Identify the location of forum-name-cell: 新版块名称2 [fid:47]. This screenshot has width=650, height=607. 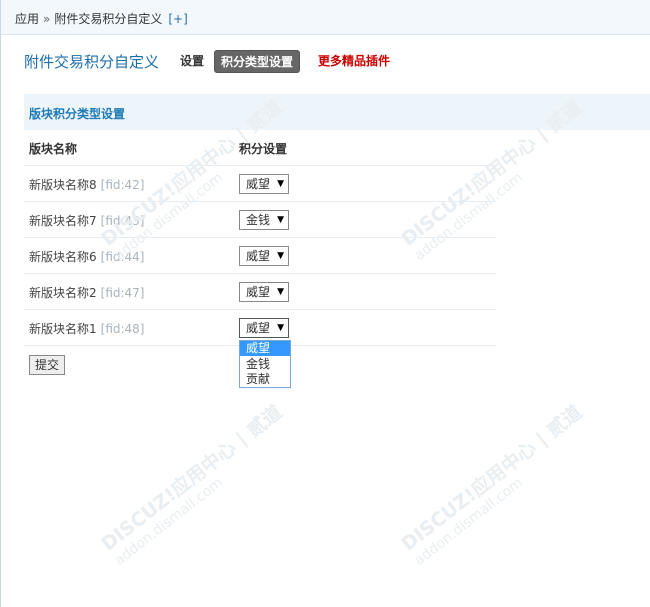
(87, 293).